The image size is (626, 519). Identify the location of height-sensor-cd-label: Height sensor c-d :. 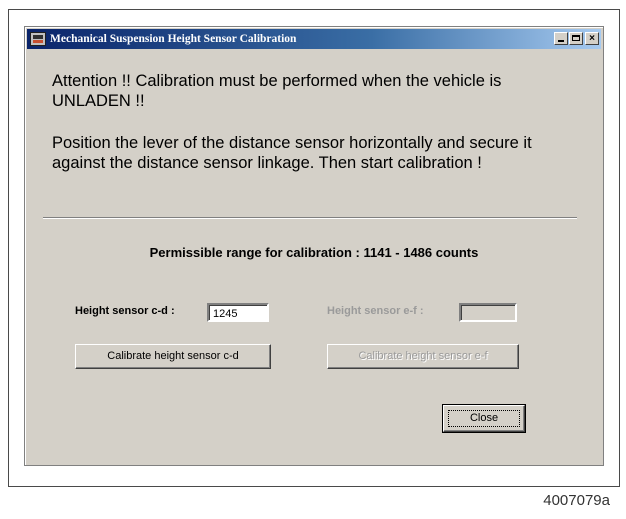
(125, 311).